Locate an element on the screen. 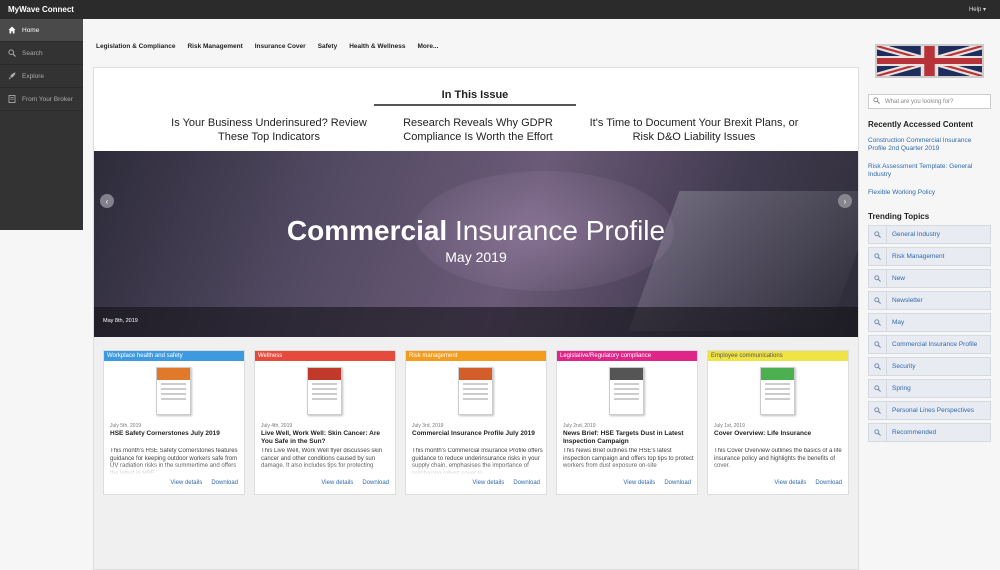 The width and height of the screenshot is (1000, 570). top-bar: MyWave Connect Help ▾ is located at coordinates (500, 9).